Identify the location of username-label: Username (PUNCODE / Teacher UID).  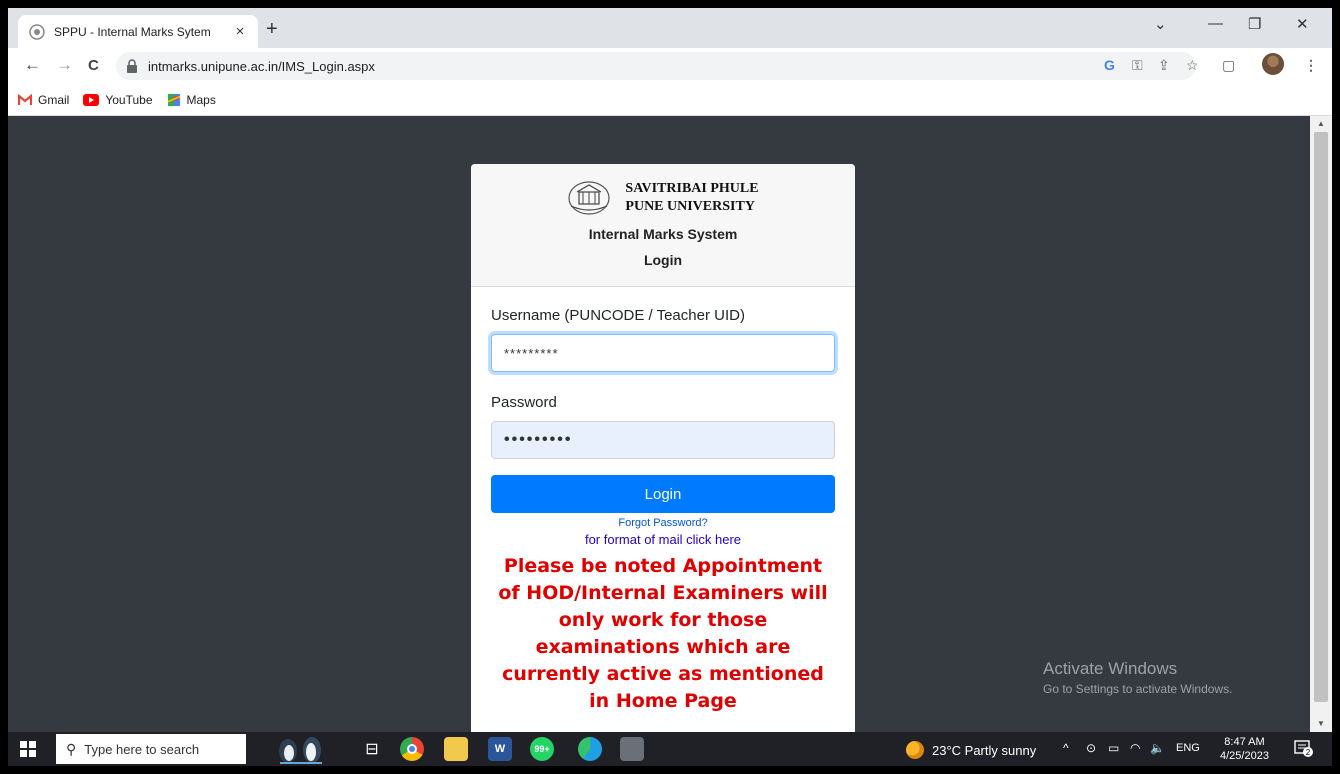
(618, 315).